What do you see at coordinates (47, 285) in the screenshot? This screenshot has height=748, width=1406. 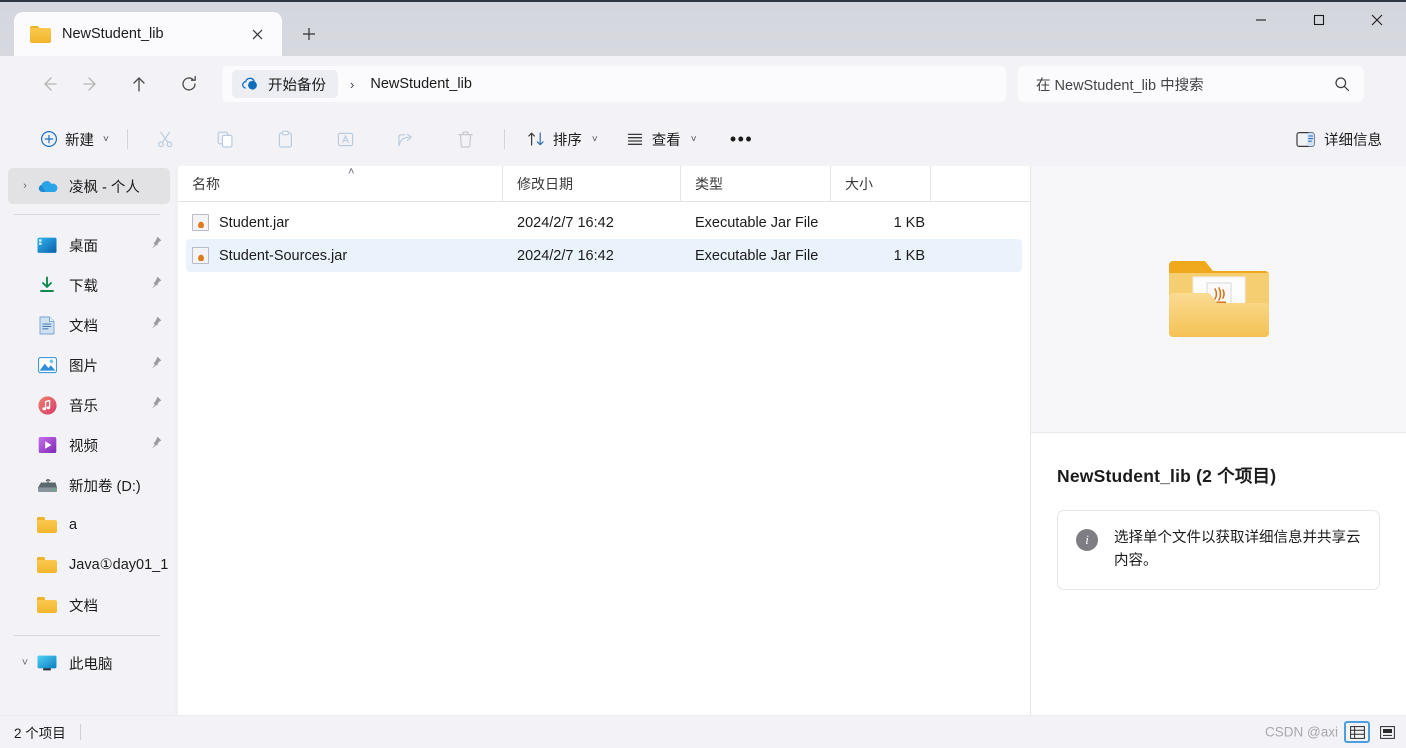 I see `downloads-icon` at bounding box center [47, 285].